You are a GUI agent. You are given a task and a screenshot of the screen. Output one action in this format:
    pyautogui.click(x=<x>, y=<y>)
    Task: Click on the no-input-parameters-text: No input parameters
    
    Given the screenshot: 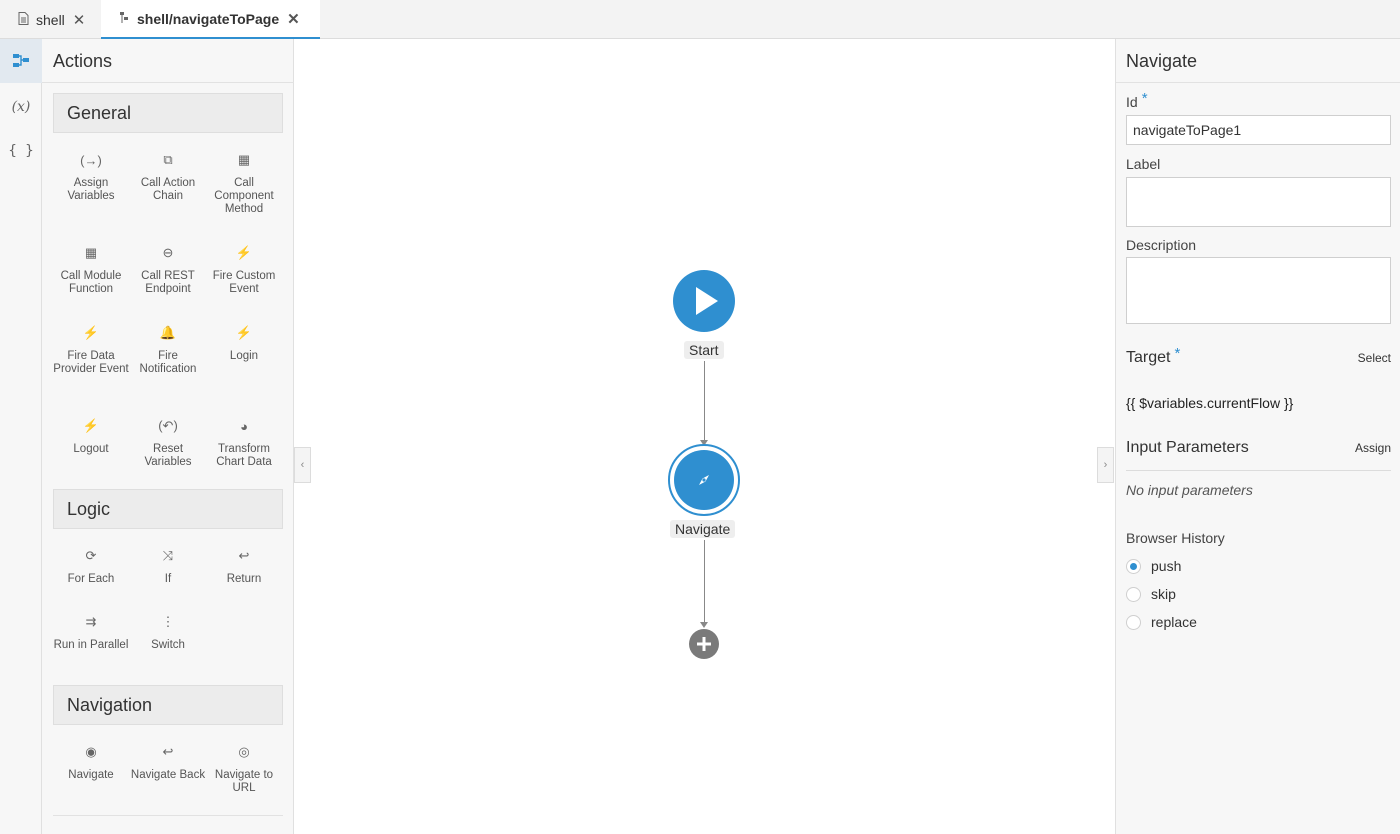 What is the action you would take?
    pyautogui.click(x=1189, y=490)
    